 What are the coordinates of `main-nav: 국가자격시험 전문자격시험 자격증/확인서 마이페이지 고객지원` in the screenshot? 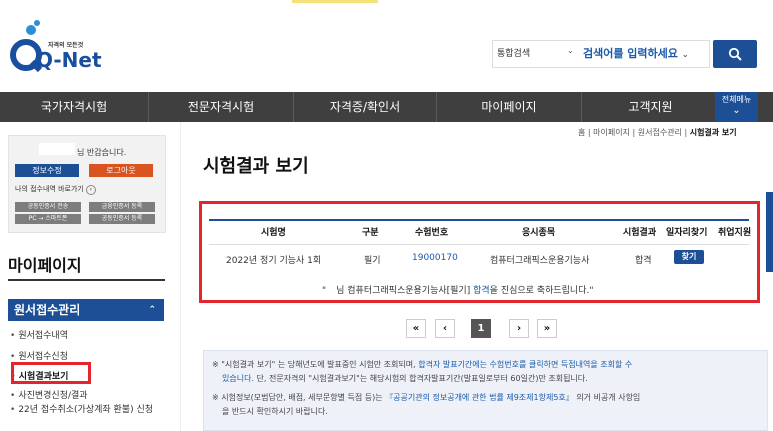 It's located at (386, 107).